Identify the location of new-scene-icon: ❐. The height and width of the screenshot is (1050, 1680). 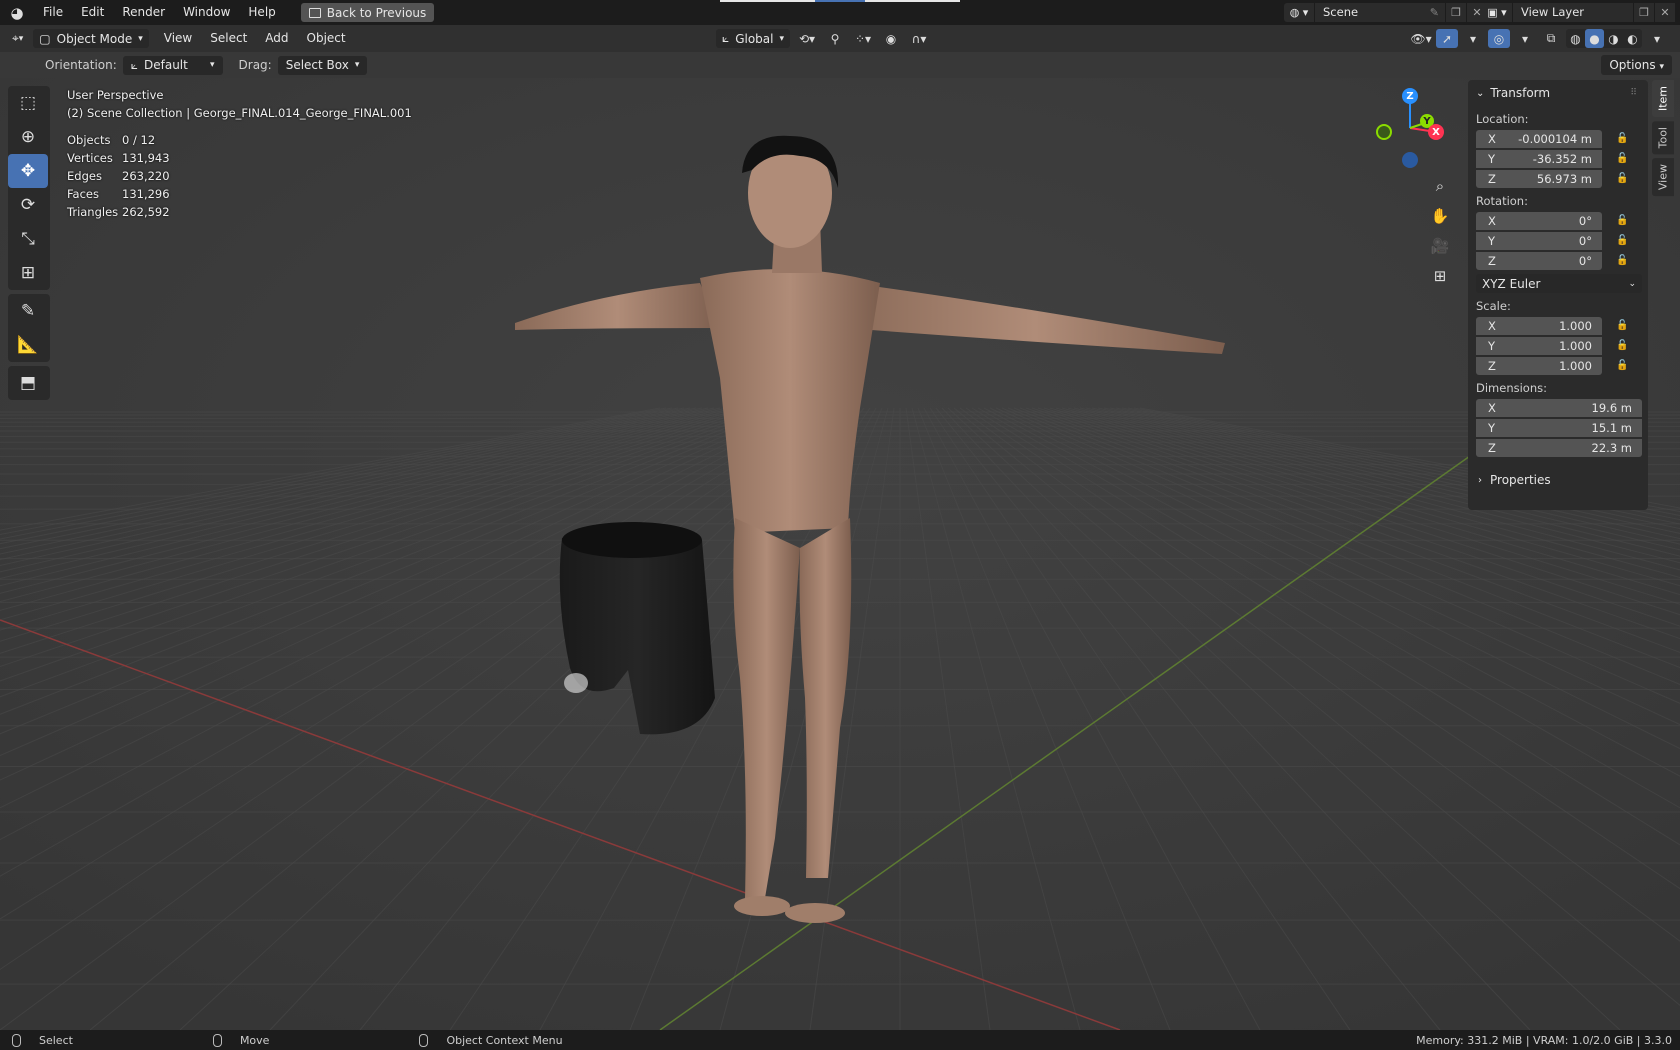
(1456, 12).